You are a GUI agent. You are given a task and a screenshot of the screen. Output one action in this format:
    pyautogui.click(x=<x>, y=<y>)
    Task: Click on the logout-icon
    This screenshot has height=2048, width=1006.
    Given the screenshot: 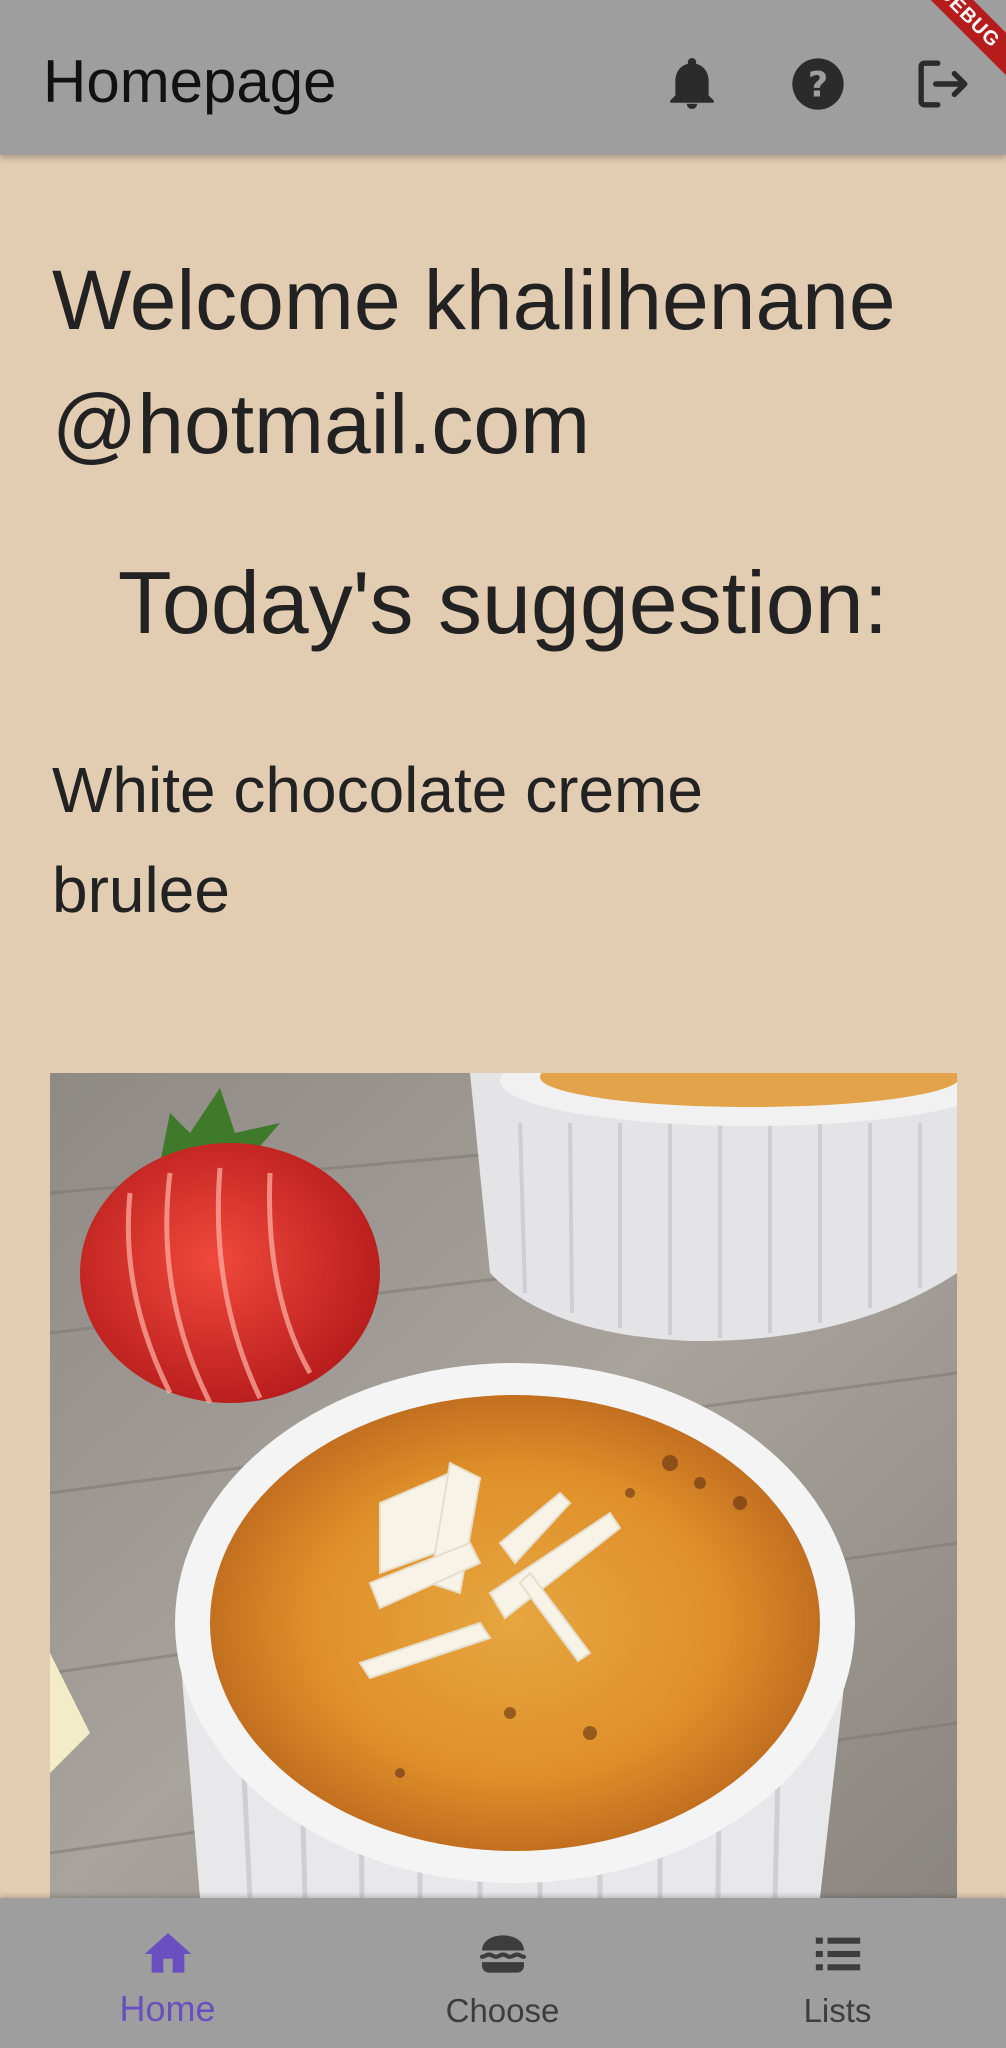 What is the action you would take?
    pyautogui.click(x=943, y=84)
    